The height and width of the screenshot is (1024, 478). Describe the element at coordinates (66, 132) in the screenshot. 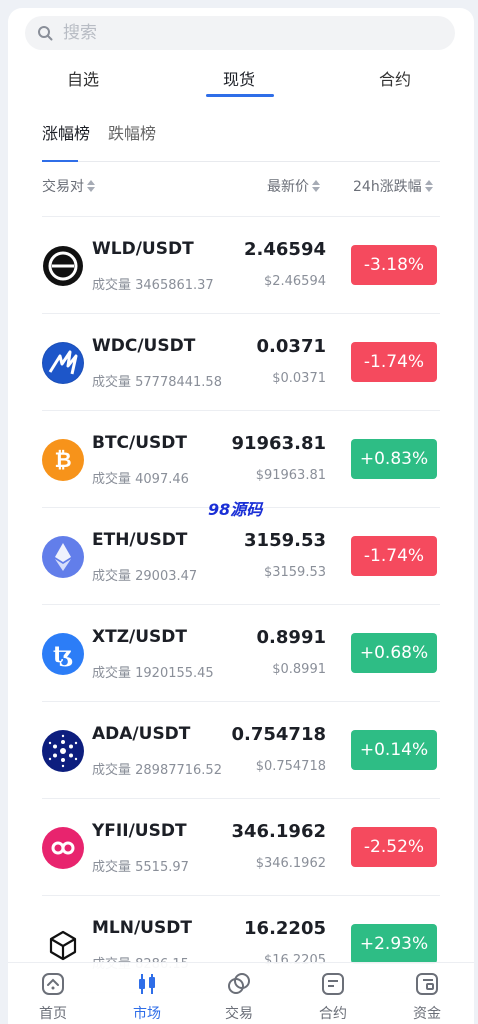

I see `subtab-gainers: 涨幅榜` at that location.